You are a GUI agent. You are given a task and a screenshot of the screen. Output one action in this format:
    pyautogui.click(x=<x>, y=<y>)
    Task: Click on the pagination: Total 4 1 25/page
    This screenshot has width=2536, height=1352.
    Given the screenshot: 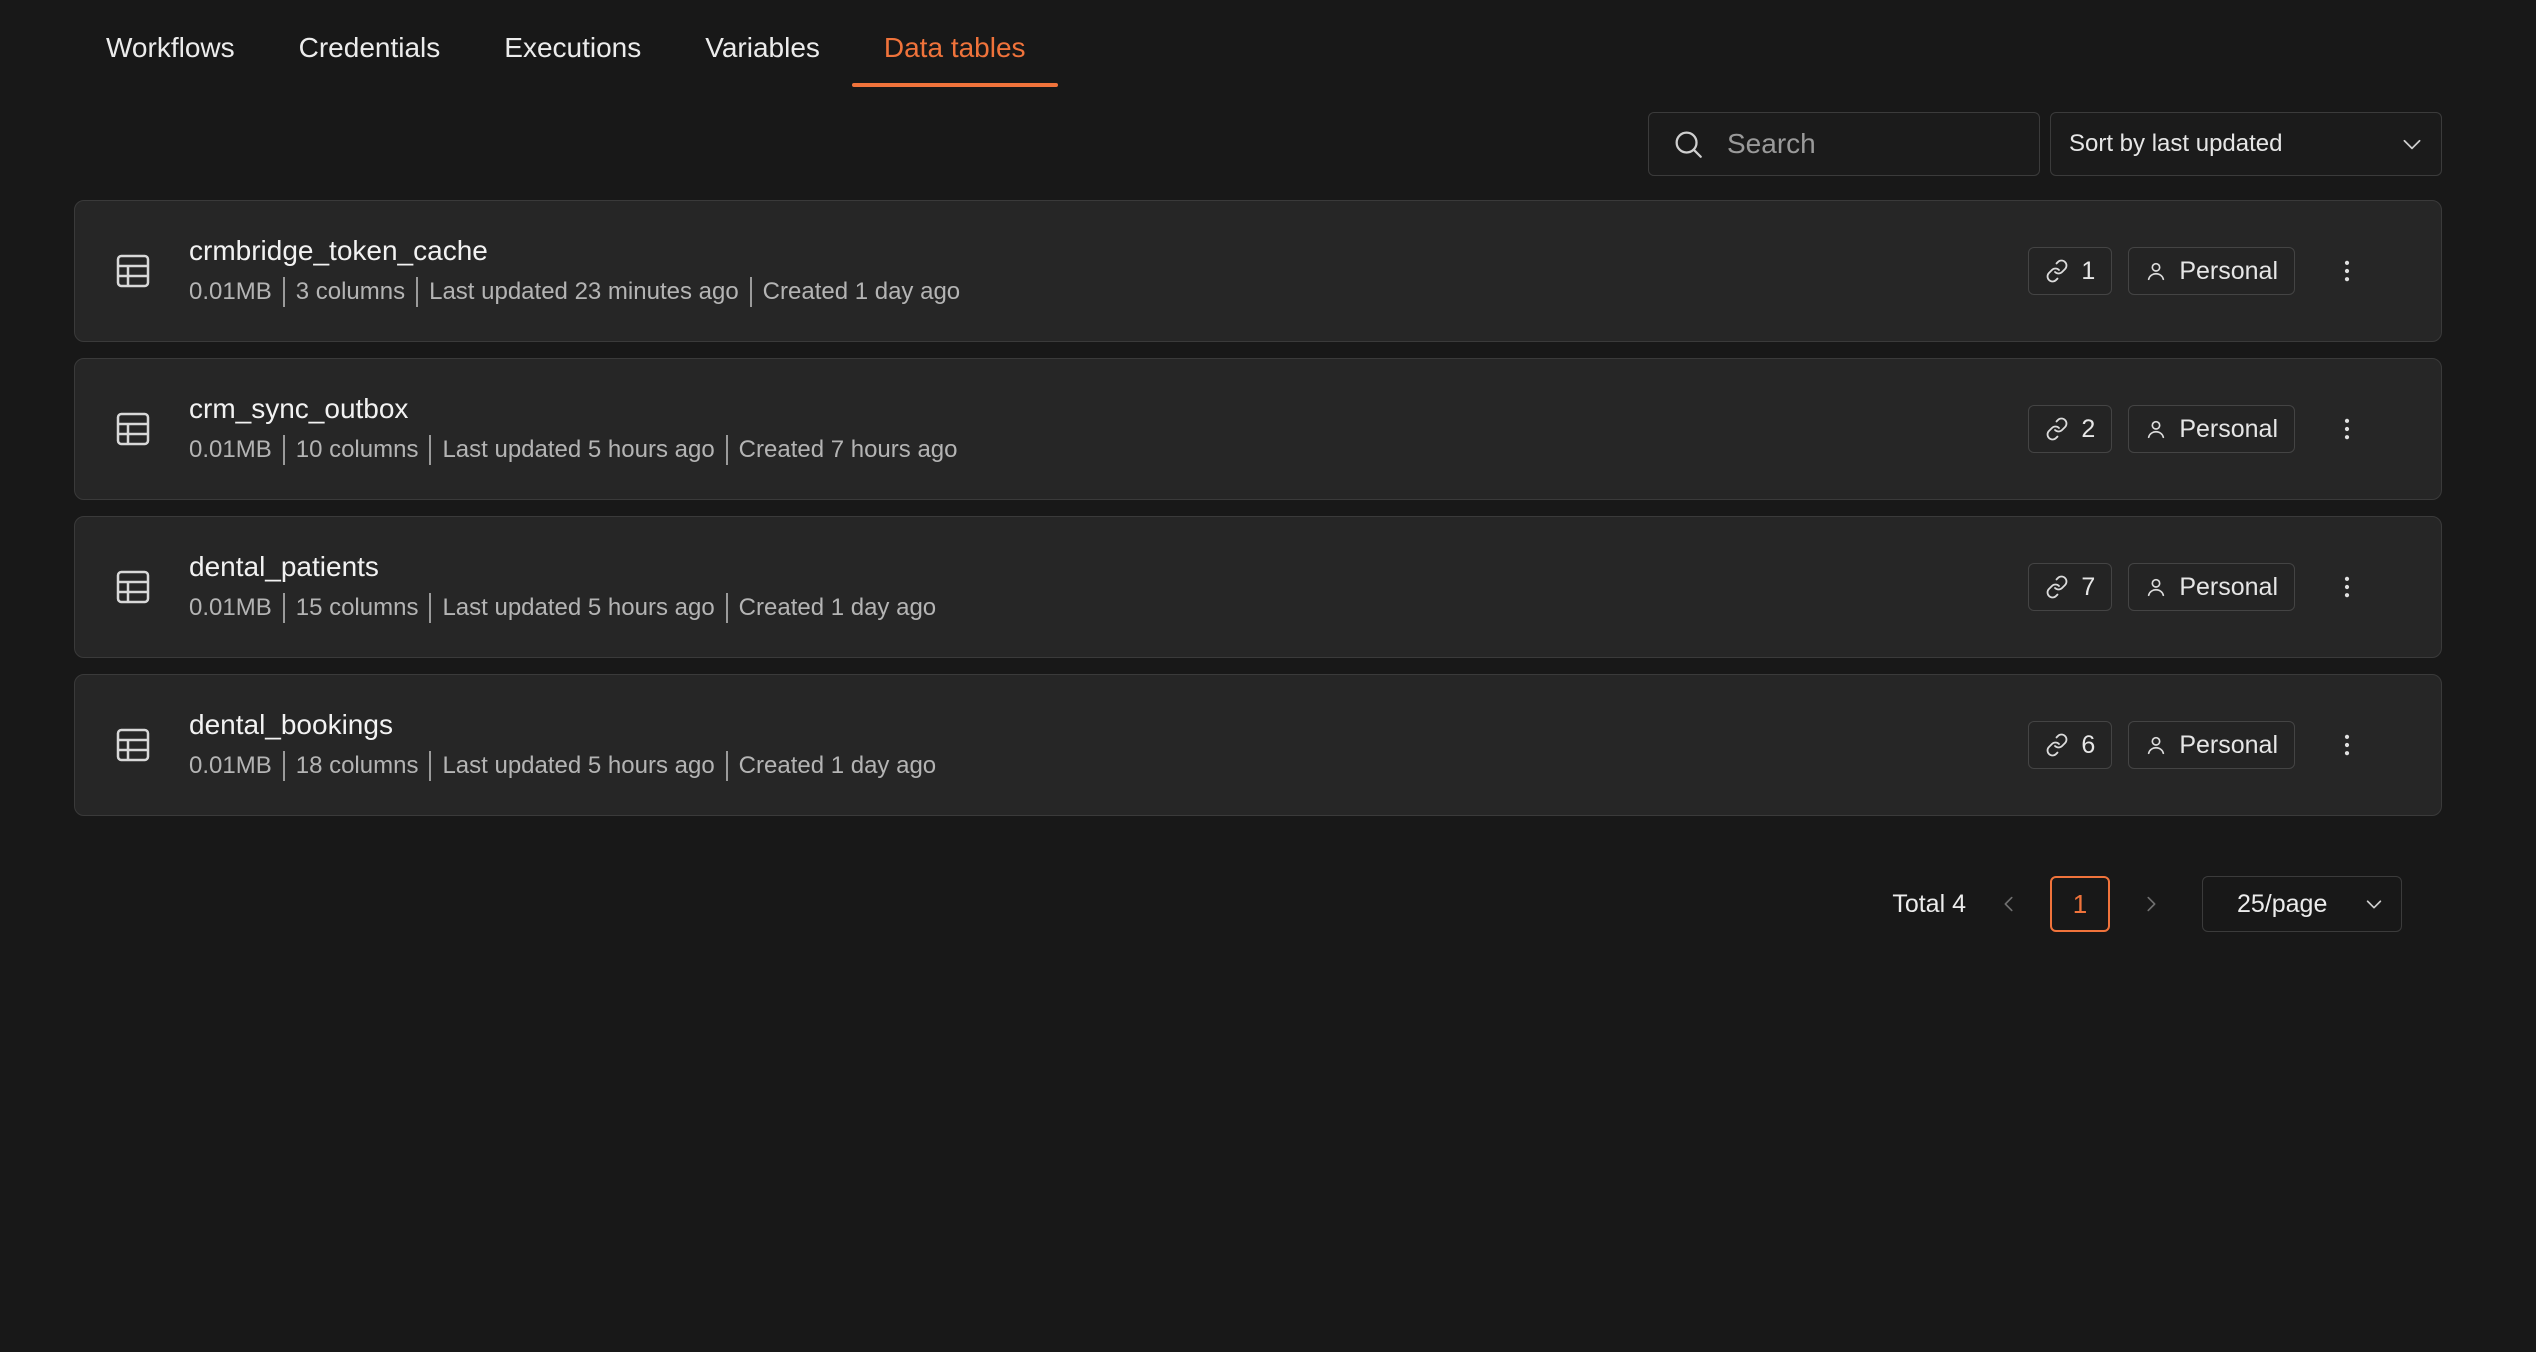 What is the action you would take?
    pyautogui.click(x=2147, y=904)
    